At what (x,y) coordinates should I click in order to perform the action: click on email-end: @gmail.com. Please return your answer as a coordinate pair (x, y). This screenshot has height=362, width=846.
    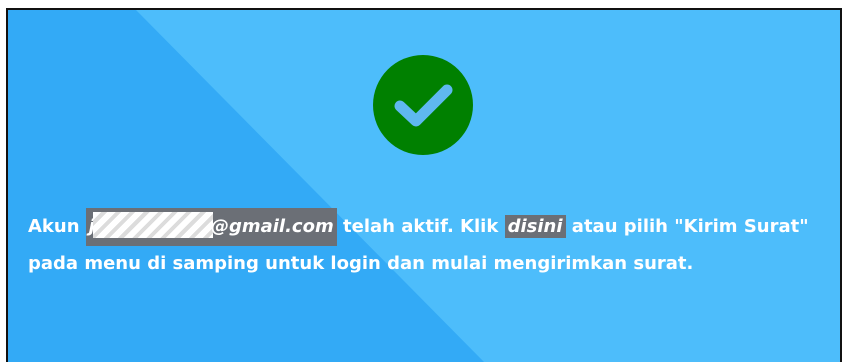
    Looking at the image, I should click on (272, 226).